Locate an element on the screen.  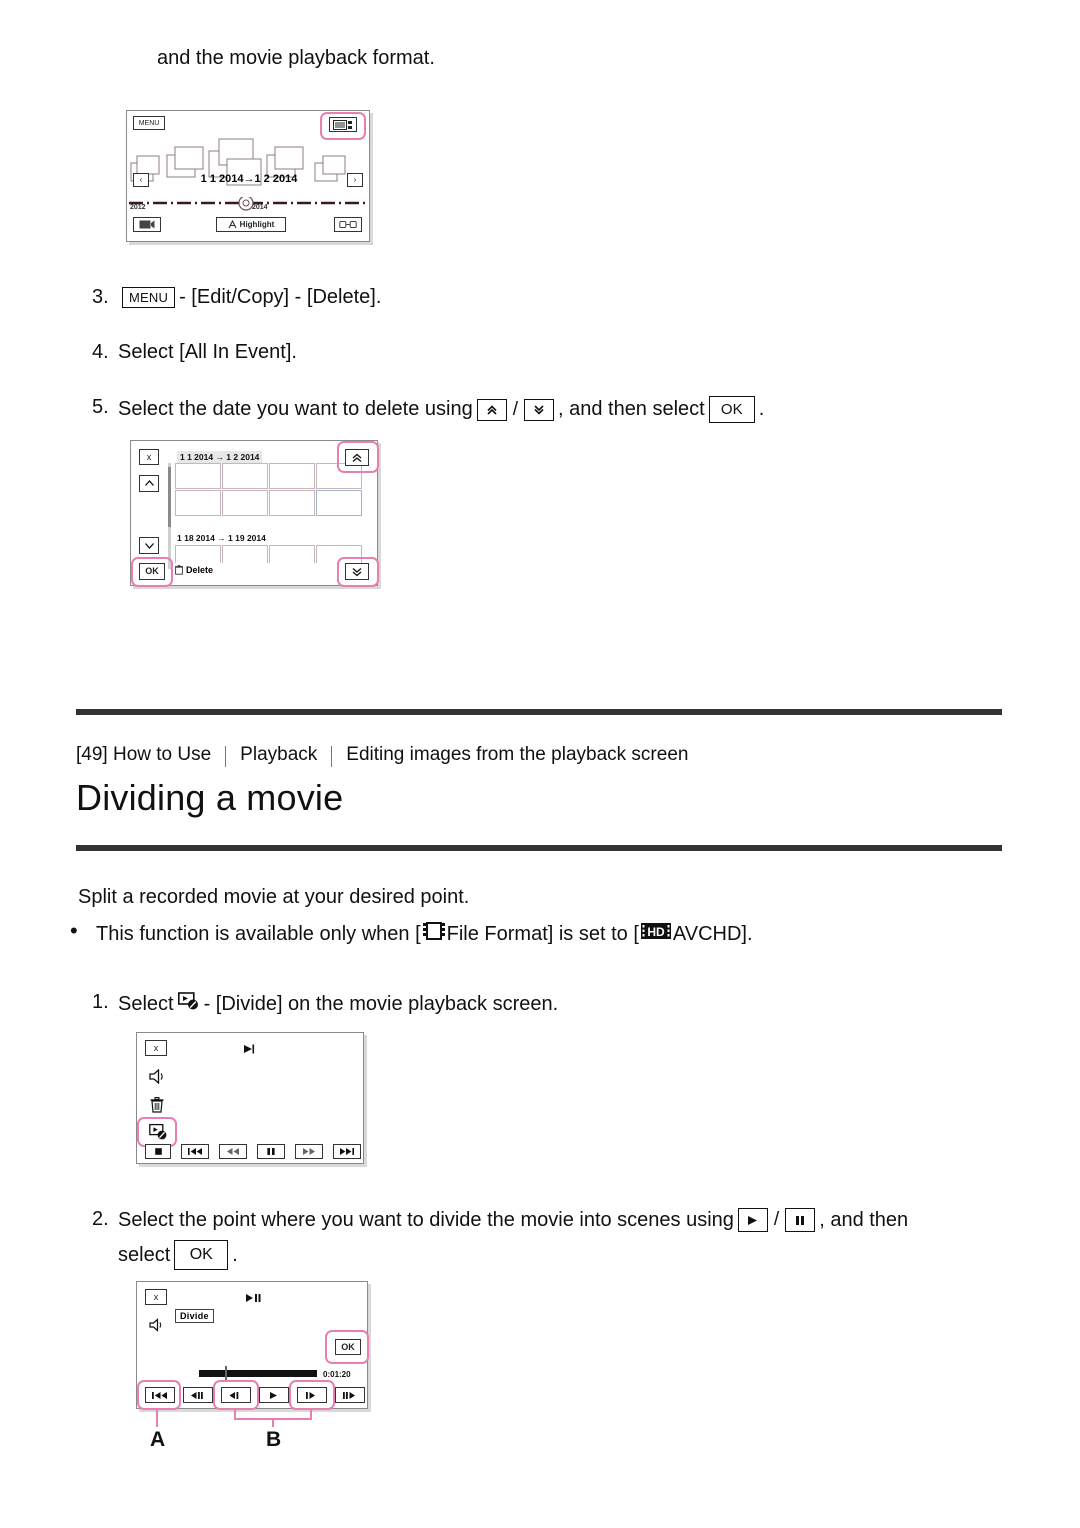
bullet-text-mid: File Format] is set to [ is located at coordinates (542, 933).